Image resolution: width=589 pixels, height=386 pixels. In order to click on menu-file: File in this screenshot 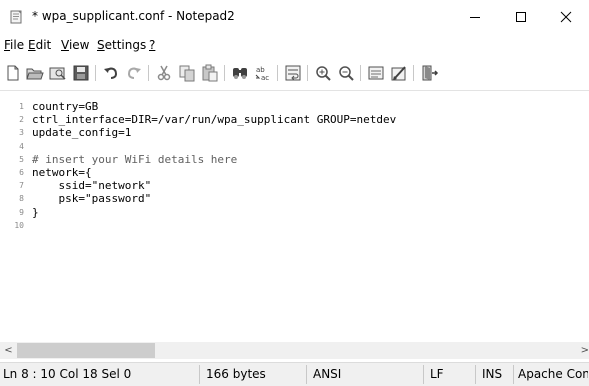, I will do `click(14, 45)`.